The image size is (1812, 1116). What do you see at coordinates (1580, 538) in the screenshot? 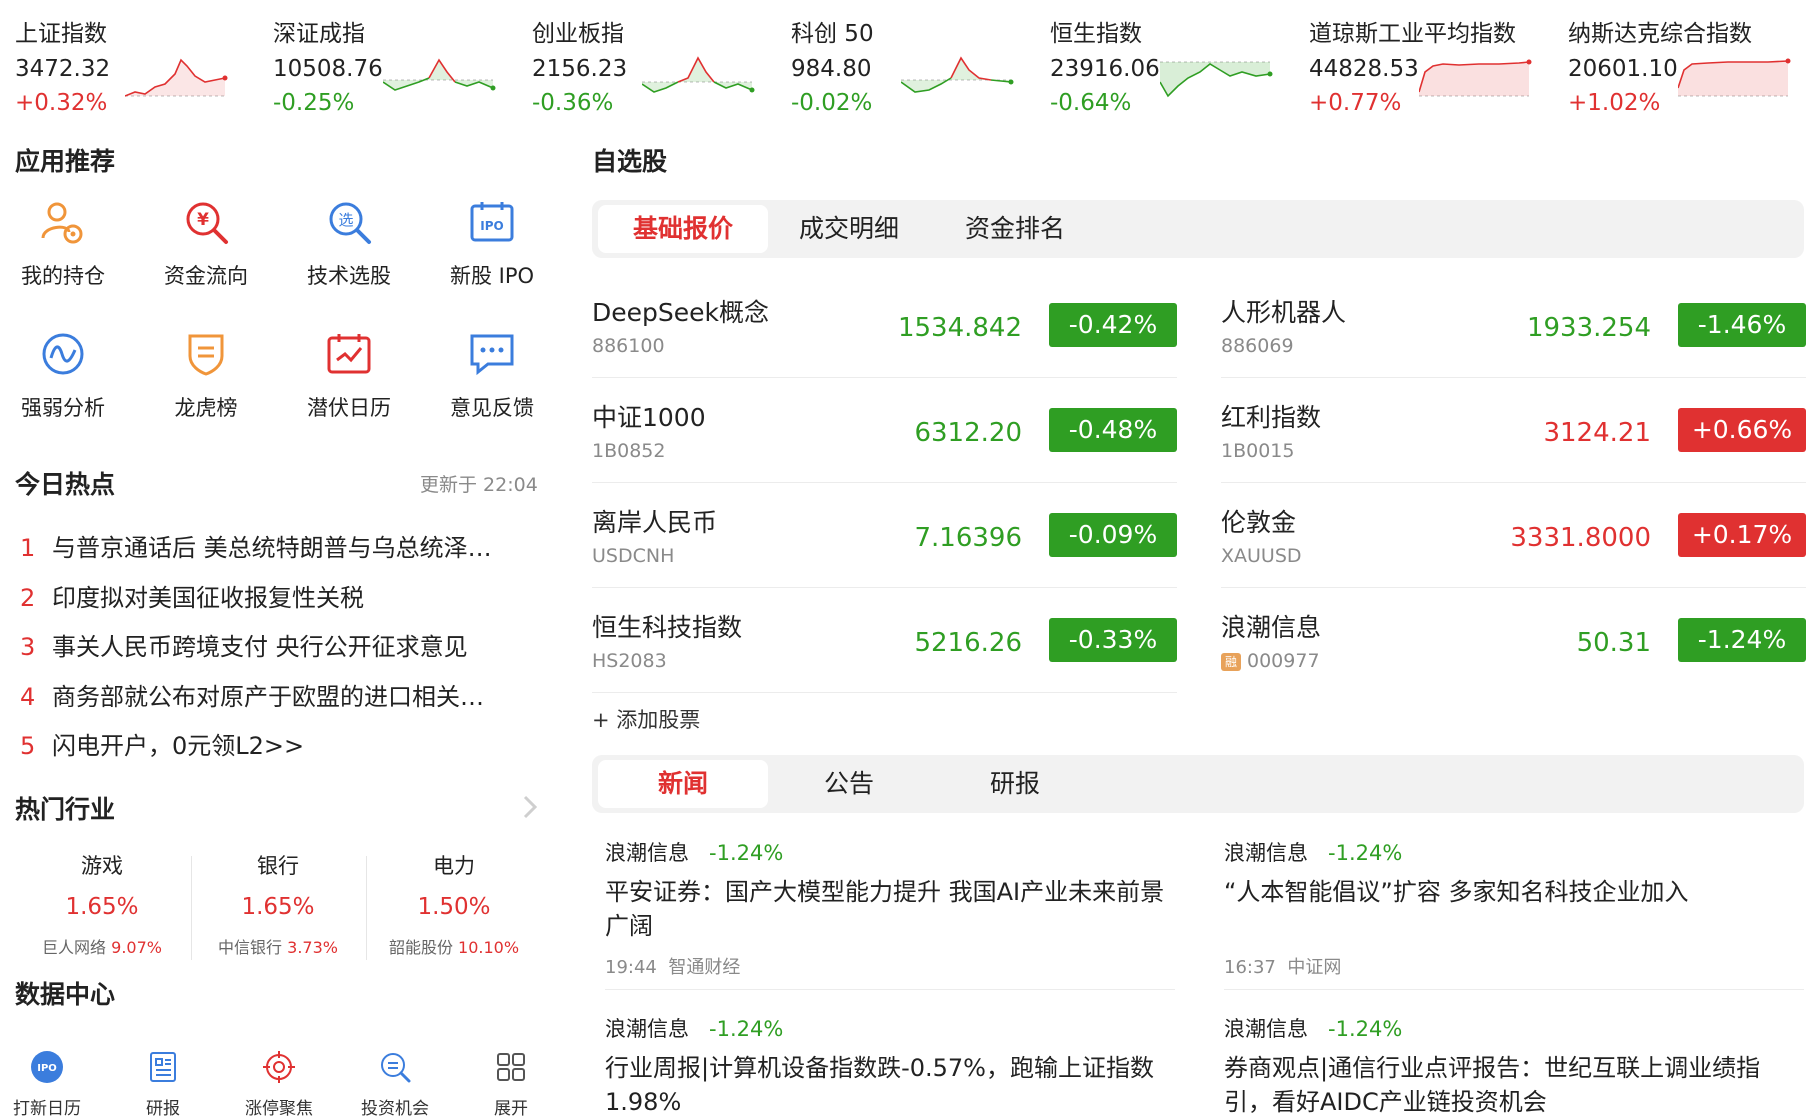
I see `stock-price: 3331.8000` at bounding box center [1580, 538].